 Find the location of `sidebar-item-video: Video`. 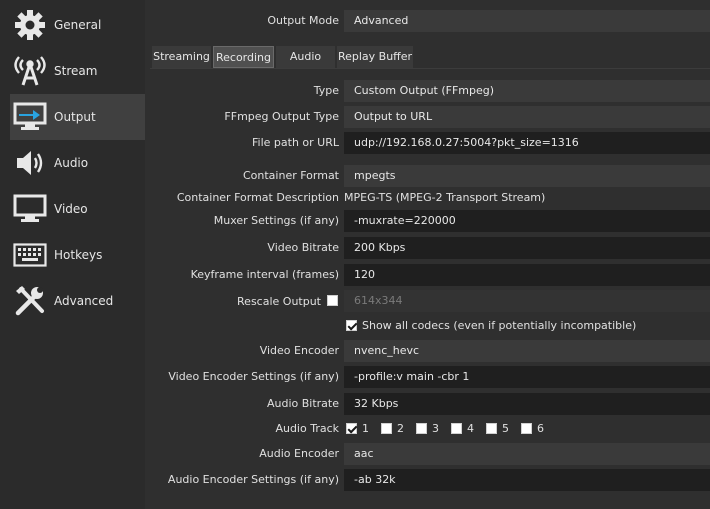

sidebar-item-video: Video is located at coordinates (77, 209).